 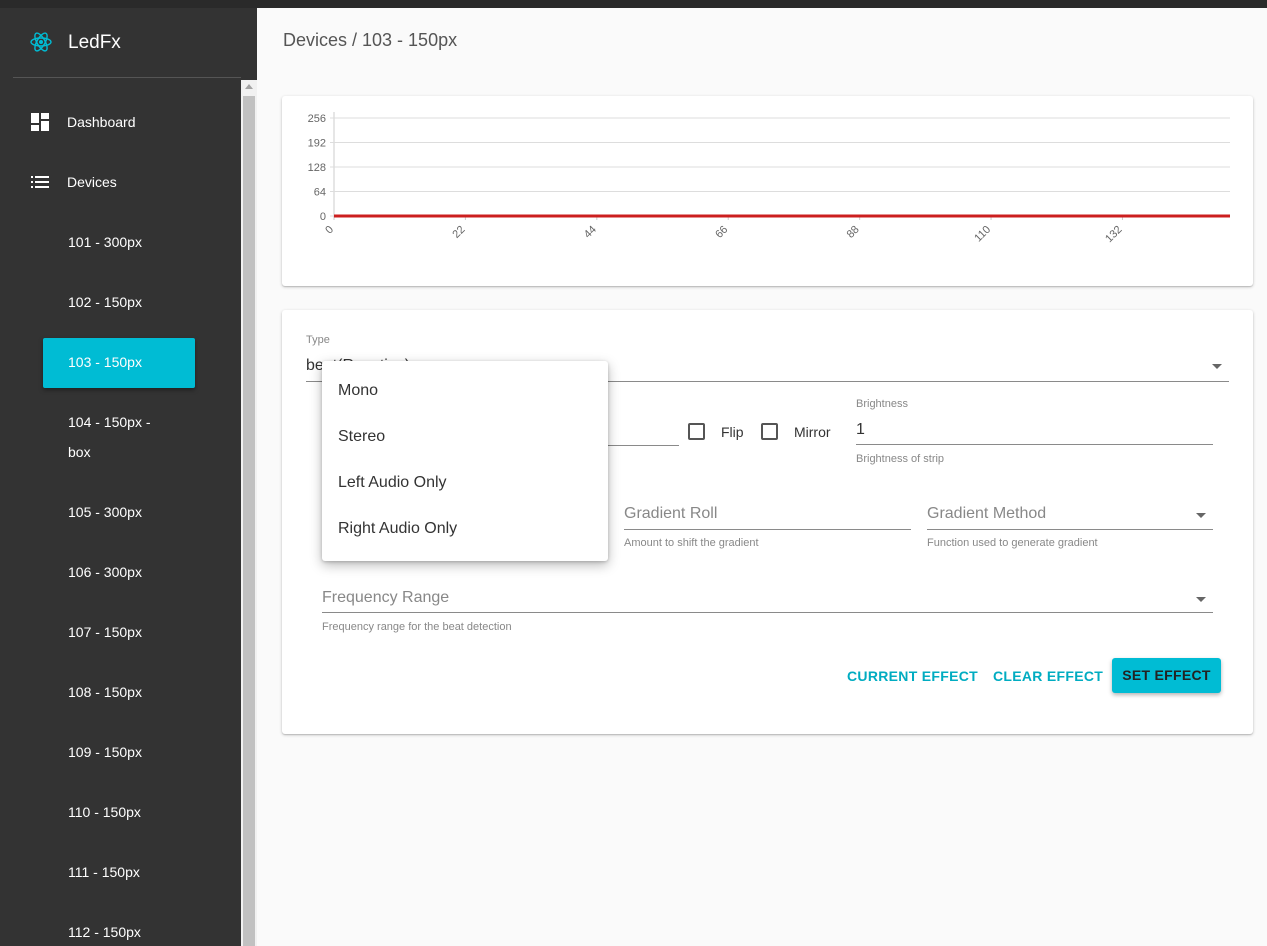 What do you see at coordinates (41, 42) in the screenshot?
I see `atom-logo-icon` at bounding box center [41, 42].